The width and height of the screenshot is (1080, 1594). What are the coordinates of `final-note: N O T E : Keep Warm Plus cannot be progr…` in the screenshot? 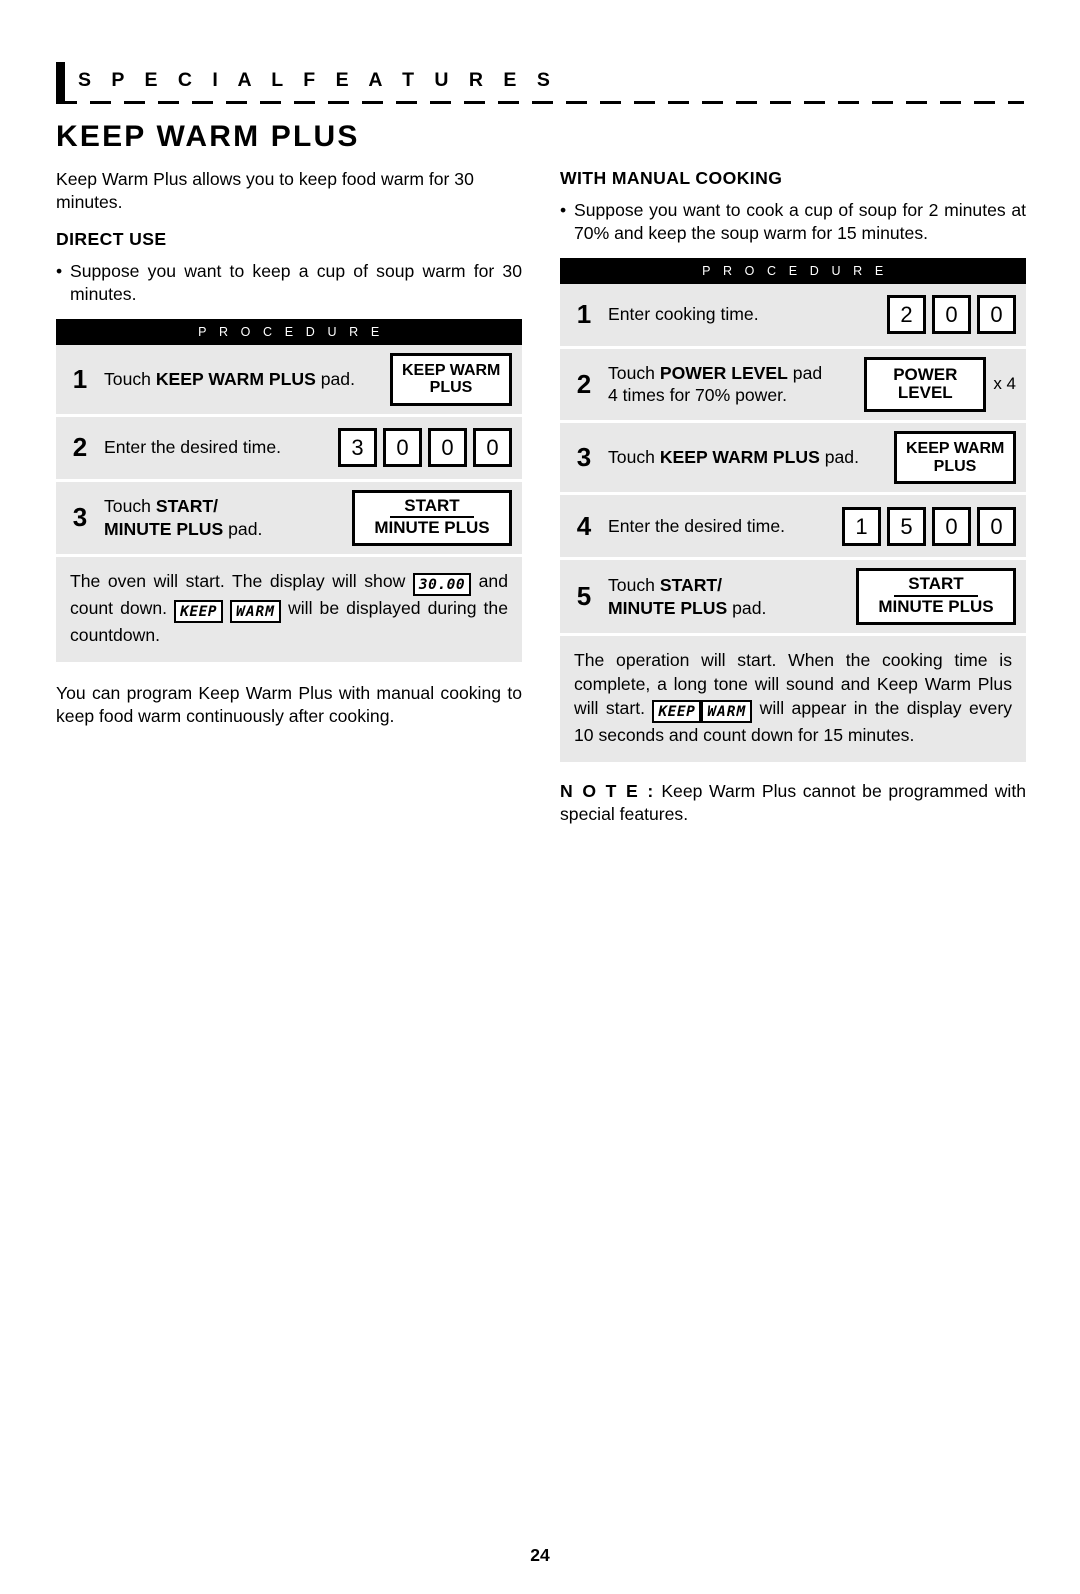 It's located at (793, 803).